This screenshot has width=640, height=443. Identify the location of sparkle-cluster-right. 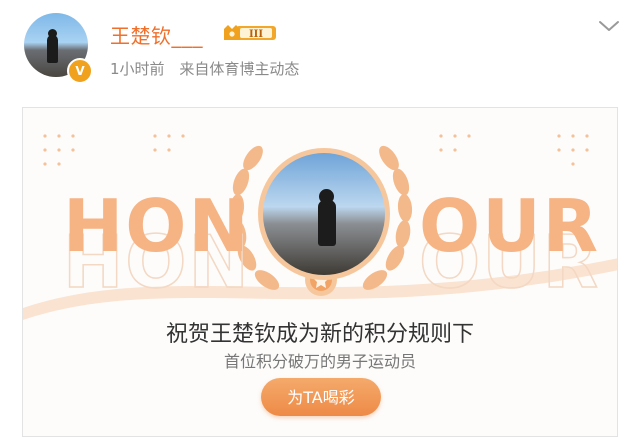
(573, 150).